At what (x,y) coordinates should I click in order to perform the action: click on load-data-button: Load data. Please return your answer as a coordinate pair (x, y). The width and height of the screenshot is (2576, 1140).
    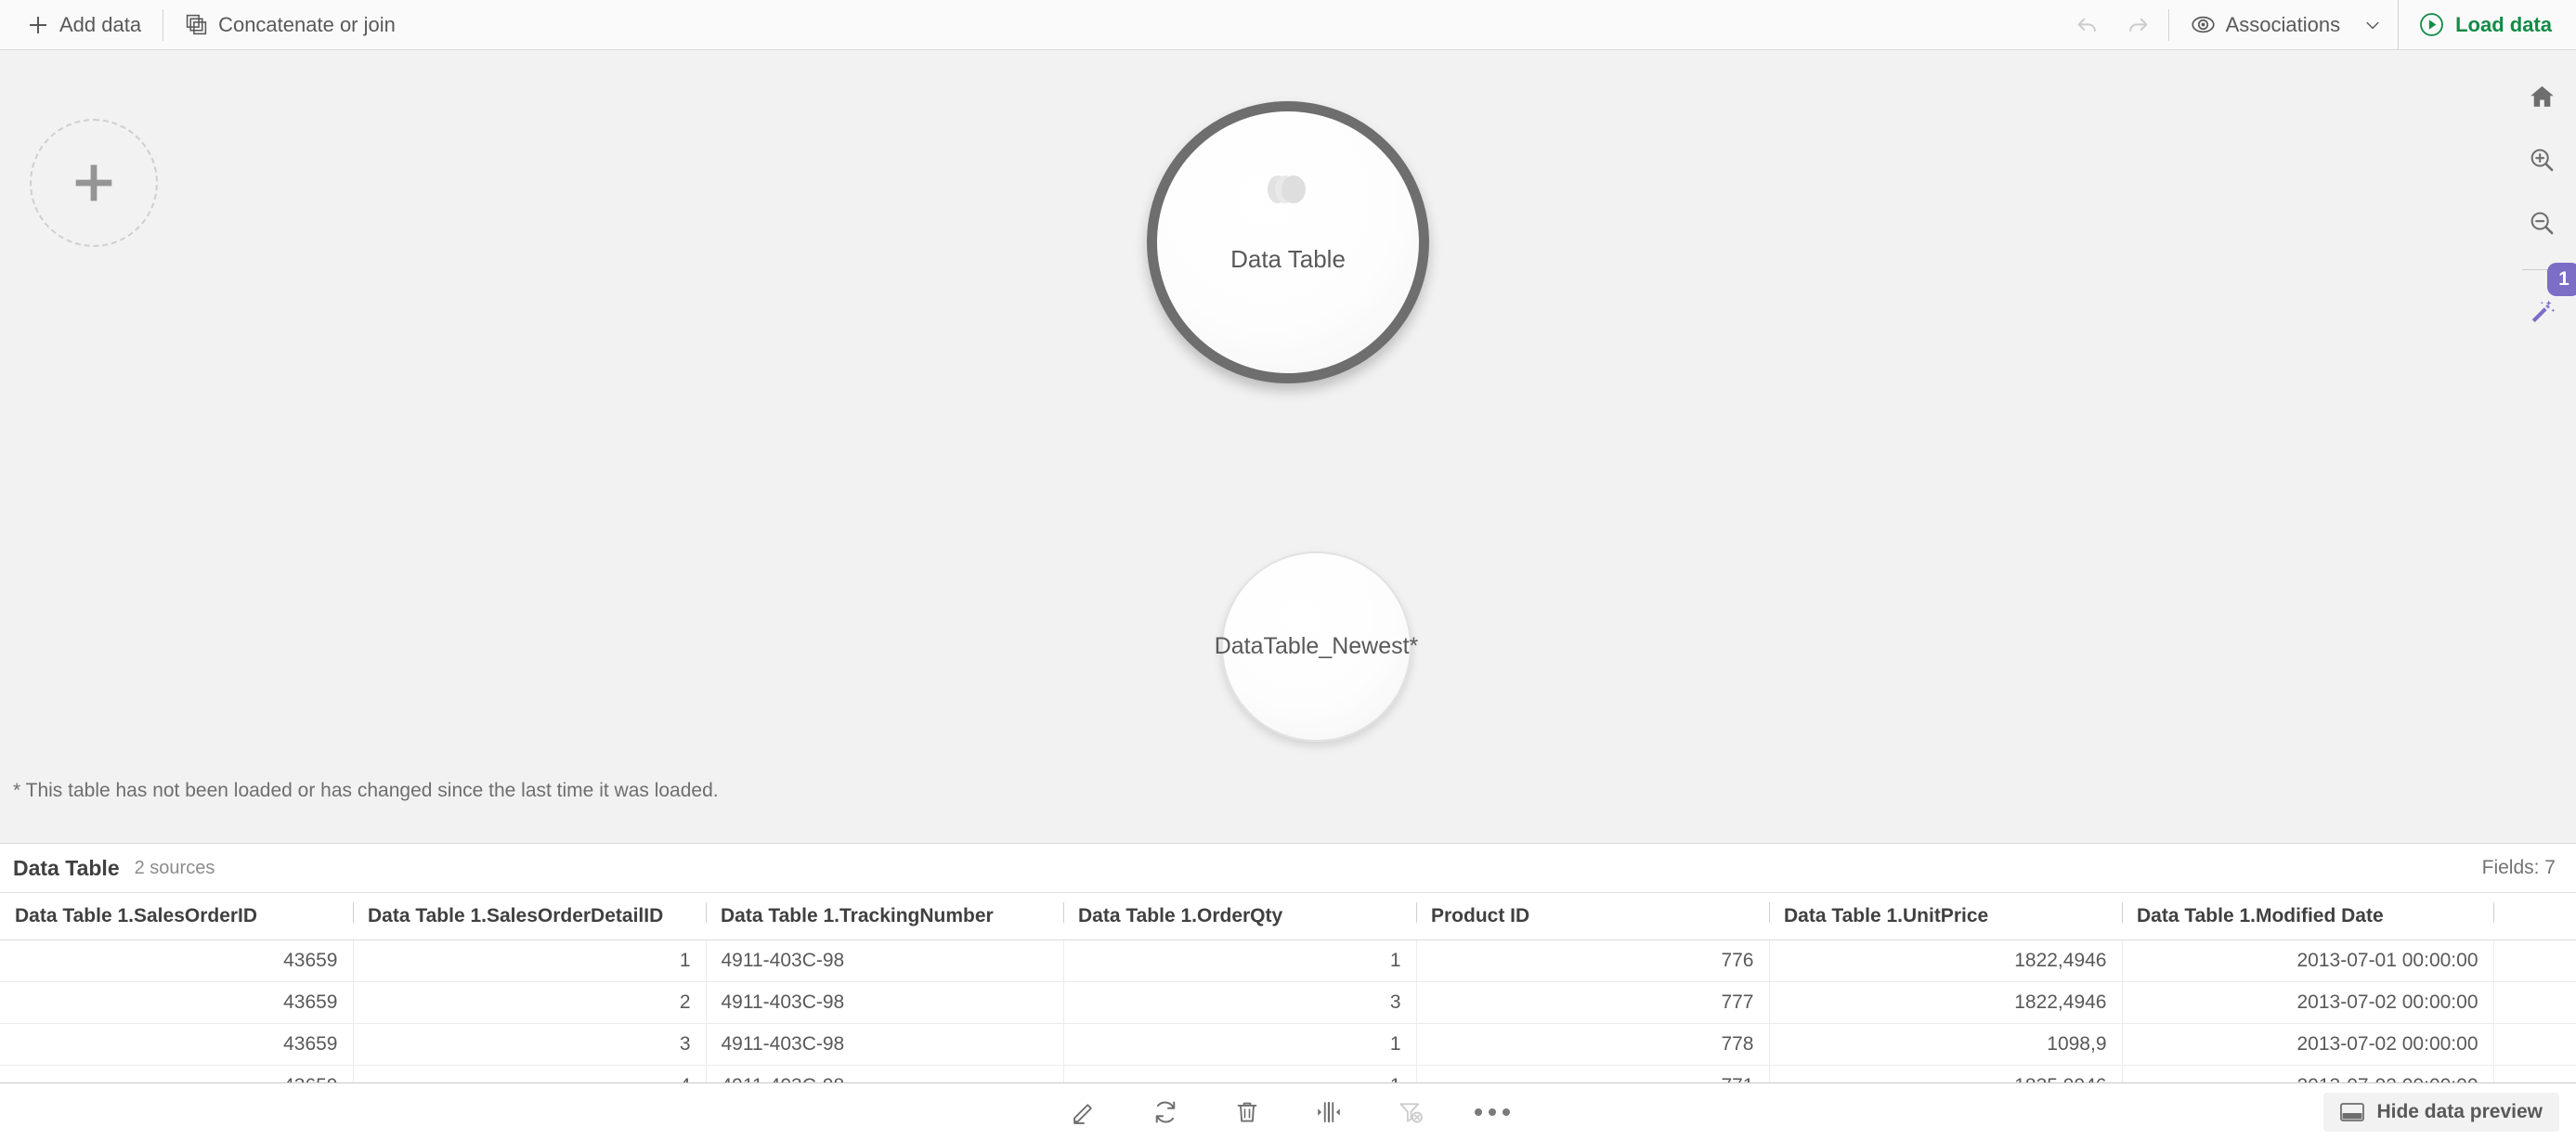
    Looking at the image, I should click on (2489, 25).